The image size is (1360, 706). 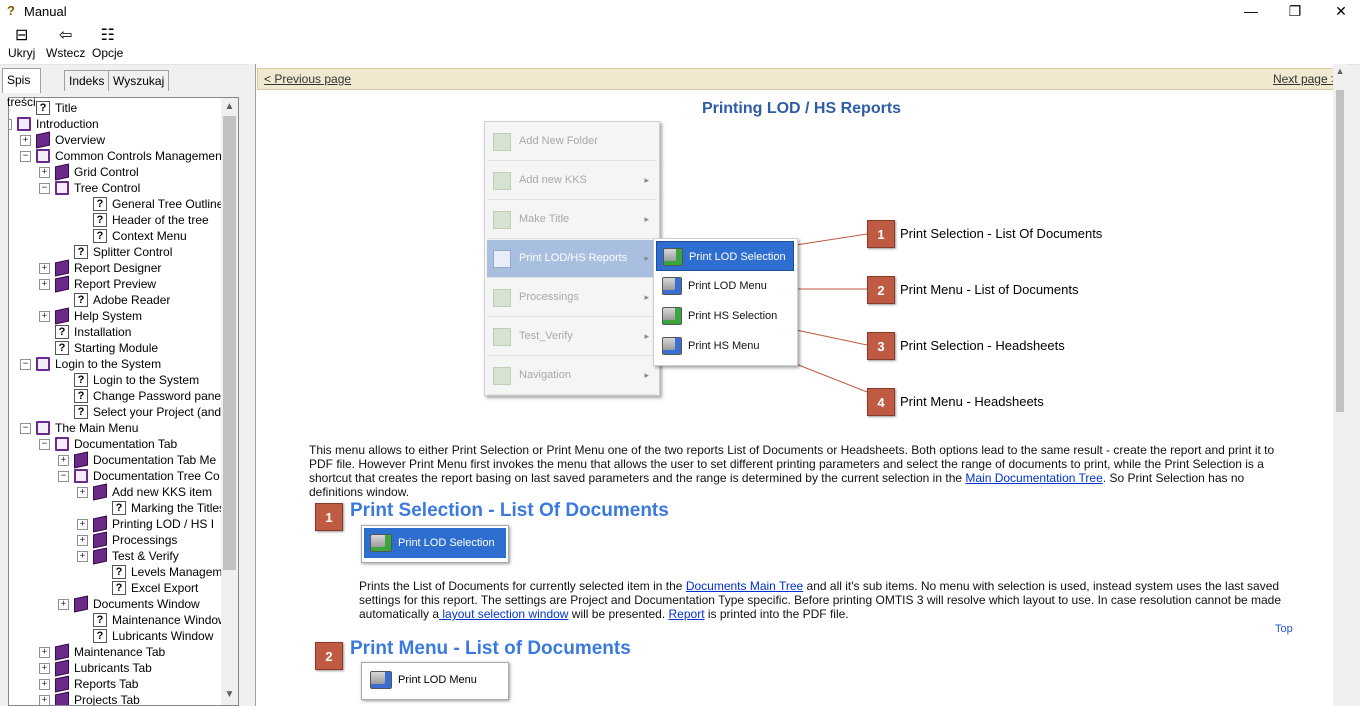 What do you see at coordinates (229, 343) in the screenshot?
I see `tree-scroll-thumb` at bounding box center [229, 343].